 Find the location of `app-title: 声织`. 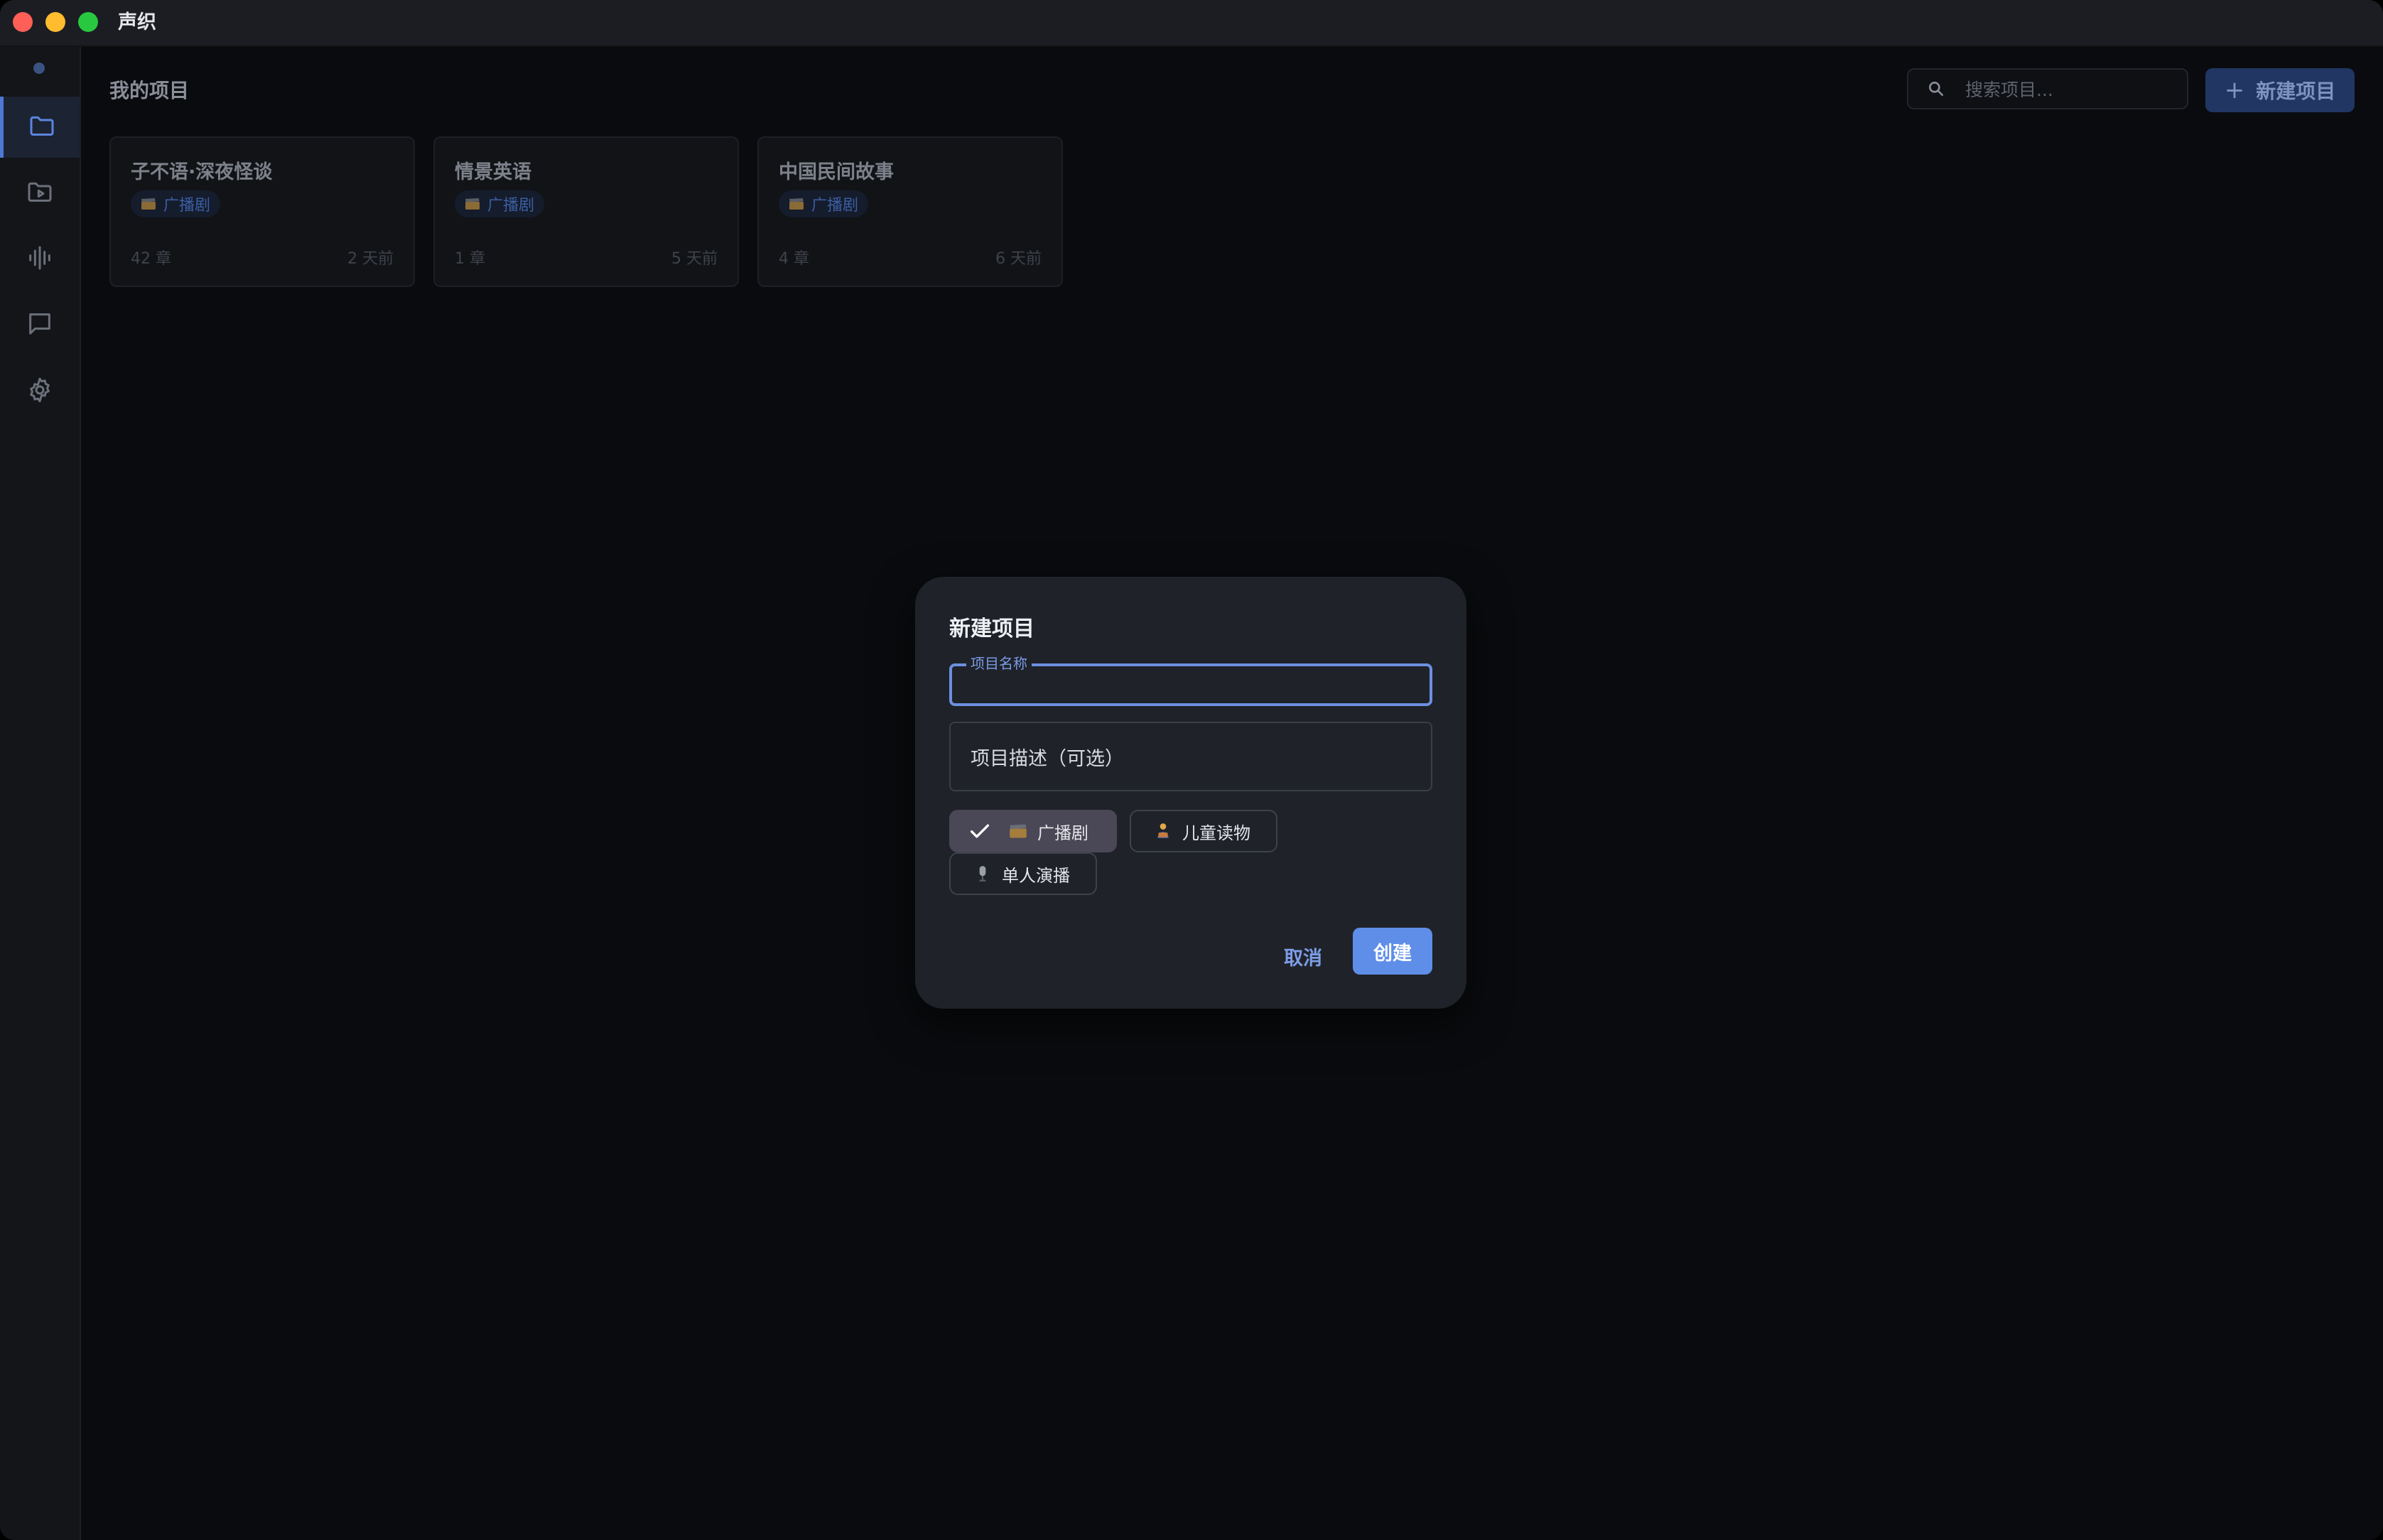

app-title: 声织 is located at coordinates (137, 22).